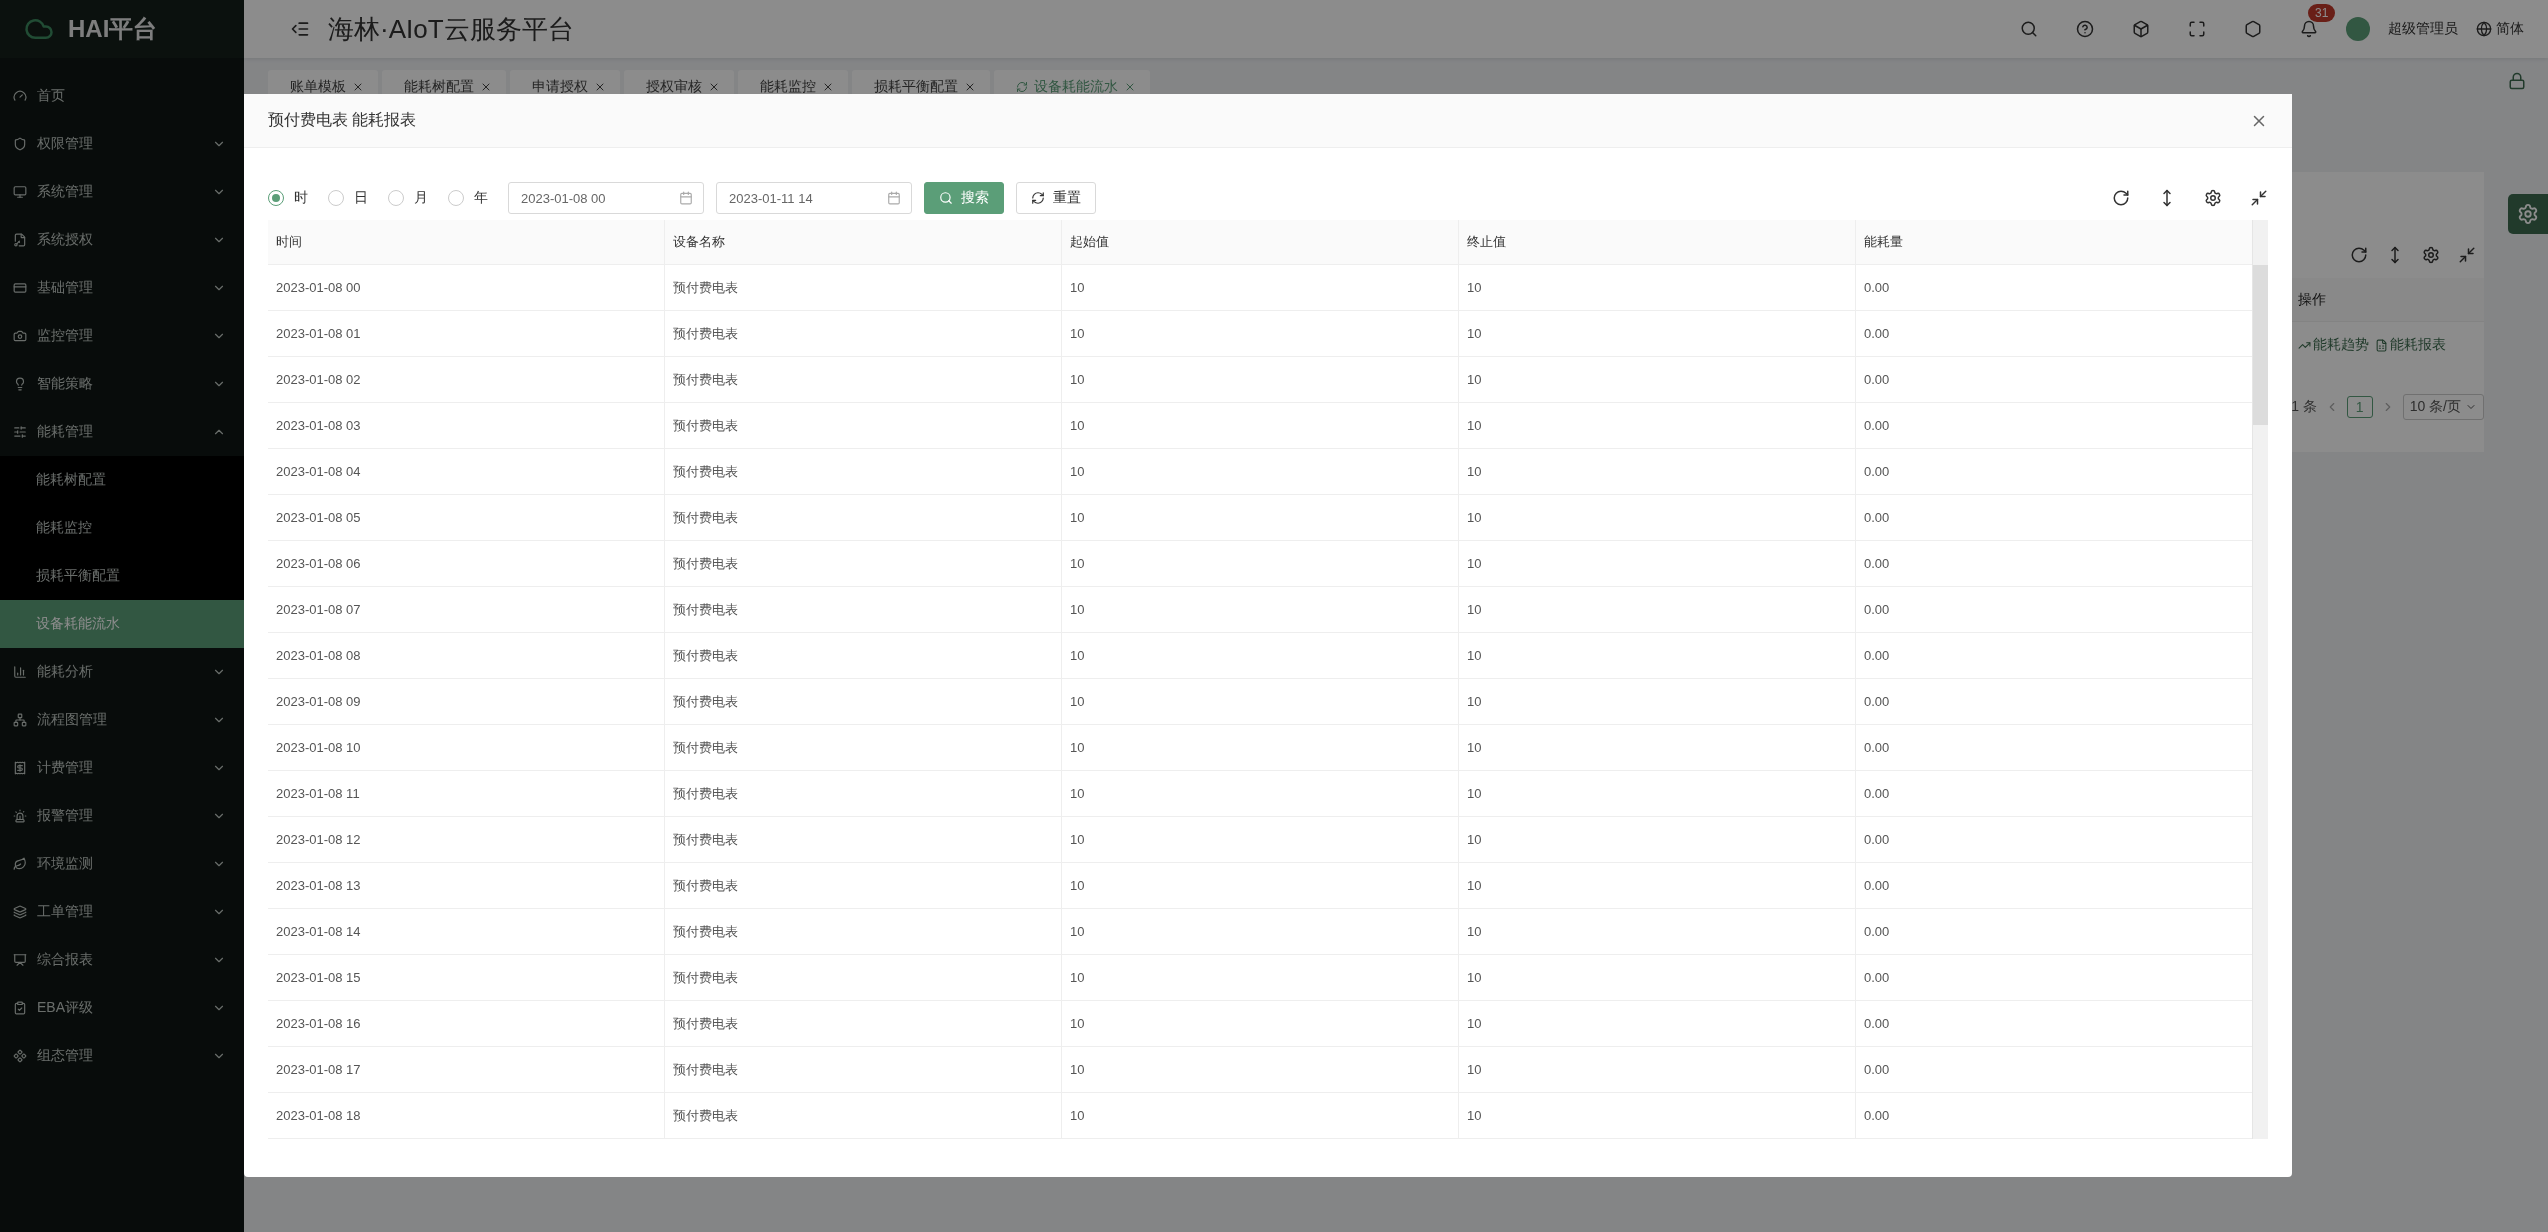  What do you see at coordinates (122, 672) in the screenshot?
I see `menu-item: 能耗分析` at bounding box center [122, 672].